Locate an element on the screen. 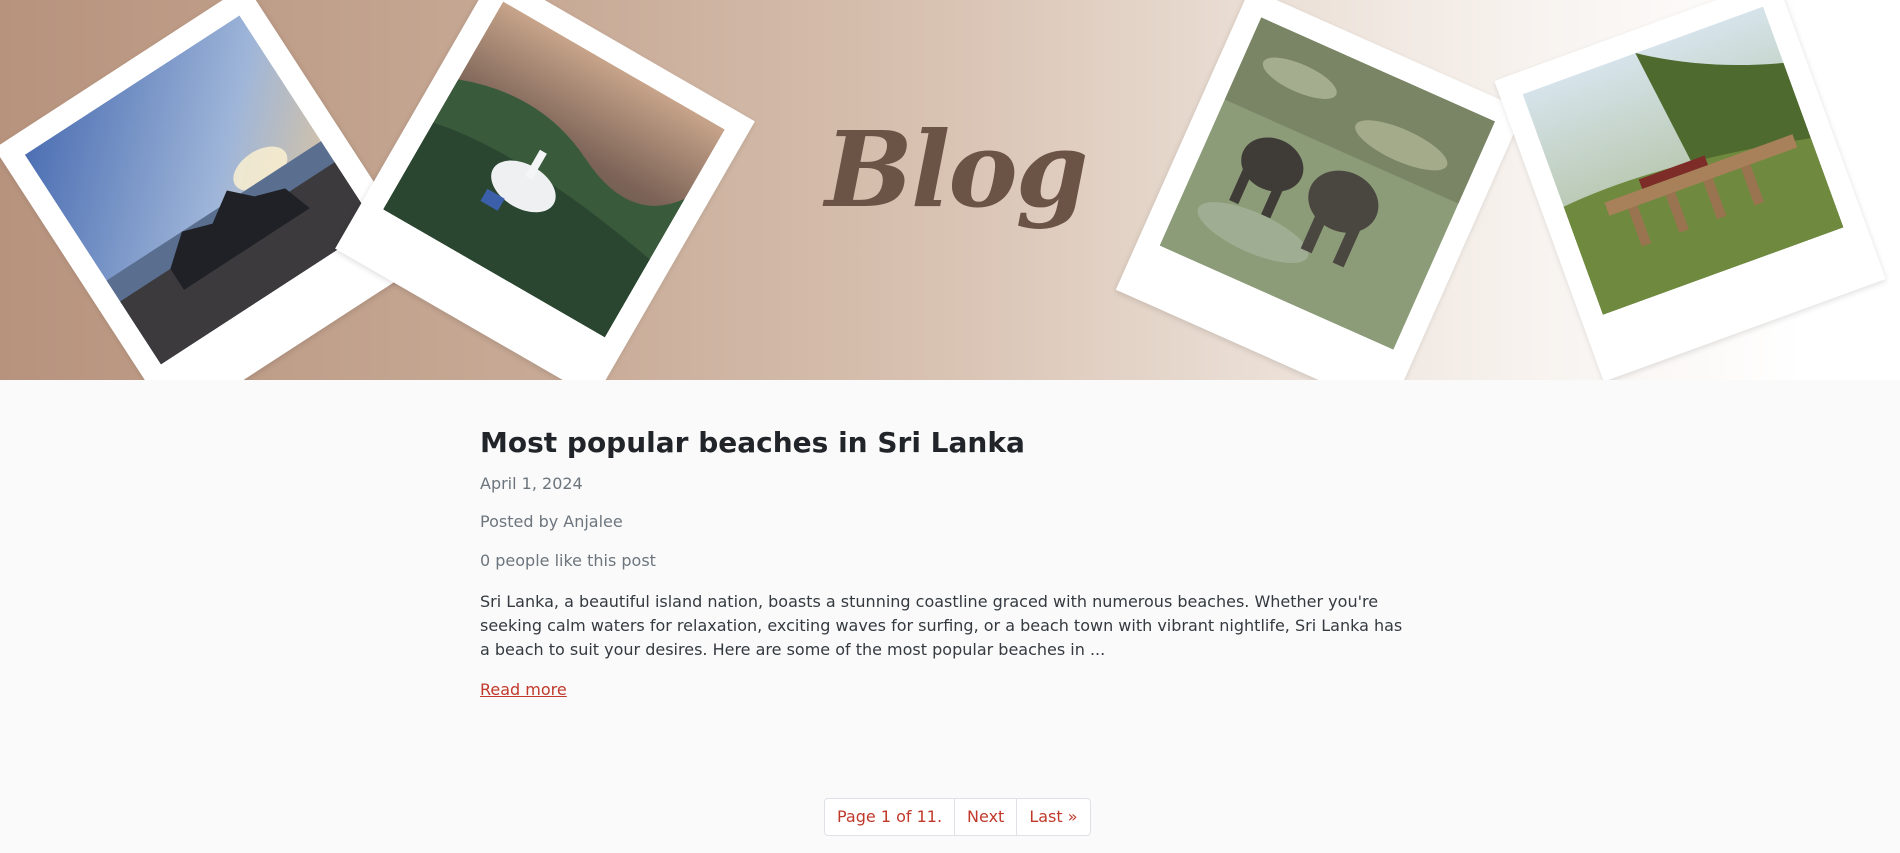  post-title: Most popular beaches in Sri Lanka is located at coordinates (945, 443).